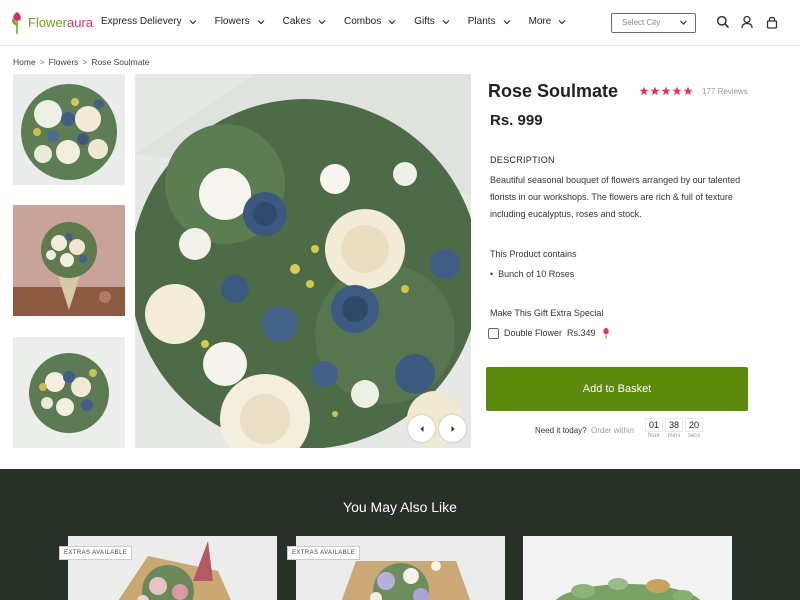 The width and height of the screenshot is (800, 600). I want to click on rating-stars, so click(666, 91).